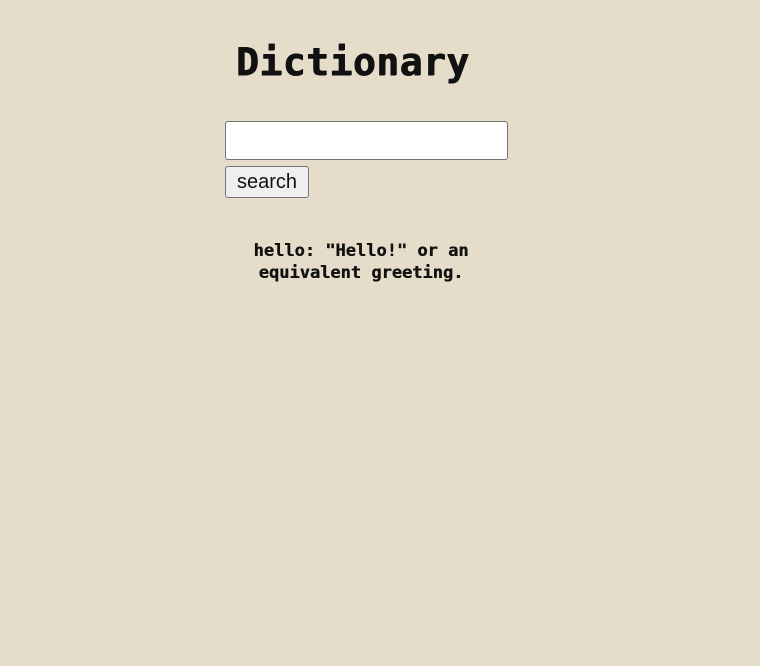 Image resolution: width=760 pixels, height=666 pixels. What do you see at coordinates (353, 62) in the screenshot?
I see `page-title: Dictionary` at bounding box center [353, 62].